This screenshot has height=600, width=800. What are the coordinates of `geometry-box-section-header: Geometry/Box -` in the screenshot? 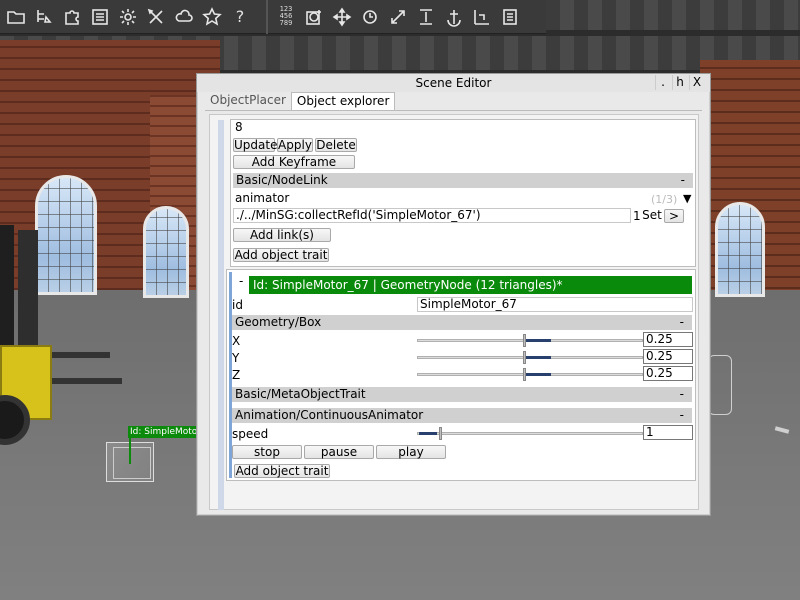 It's located at (462, 322).